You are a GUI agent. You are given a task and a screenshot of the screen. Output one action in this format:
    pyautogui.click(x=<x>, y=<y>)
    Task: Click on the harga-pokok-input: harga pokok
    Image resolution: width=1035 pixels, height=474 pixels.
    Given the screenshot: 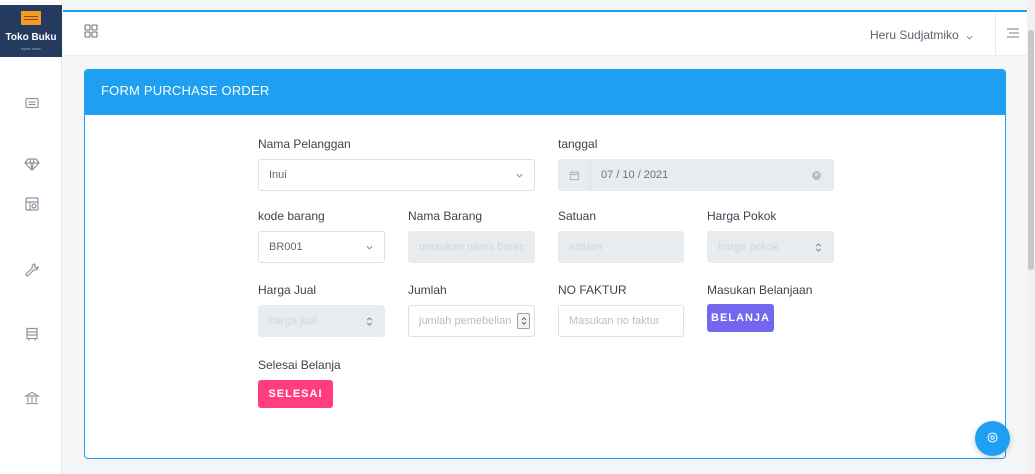 What is the action you would take?
    pyautogui.click(x=770, y=247)
    